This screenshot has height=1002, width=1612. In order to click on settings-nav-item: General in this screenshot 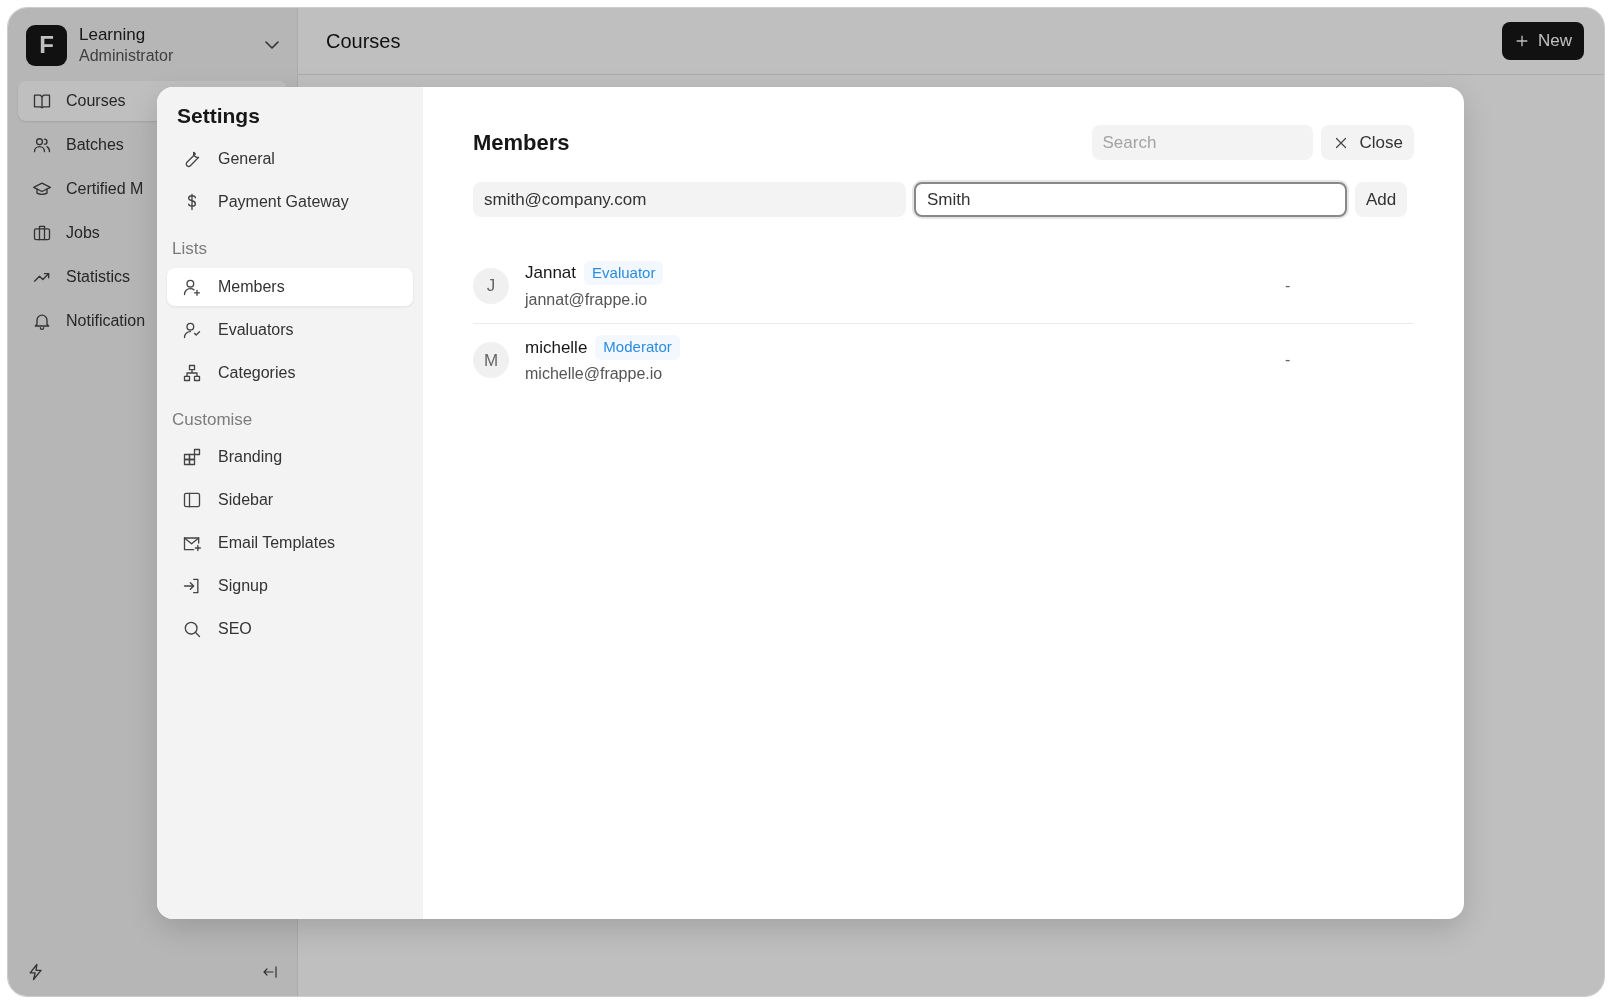, I will do `click(290, 159)`.